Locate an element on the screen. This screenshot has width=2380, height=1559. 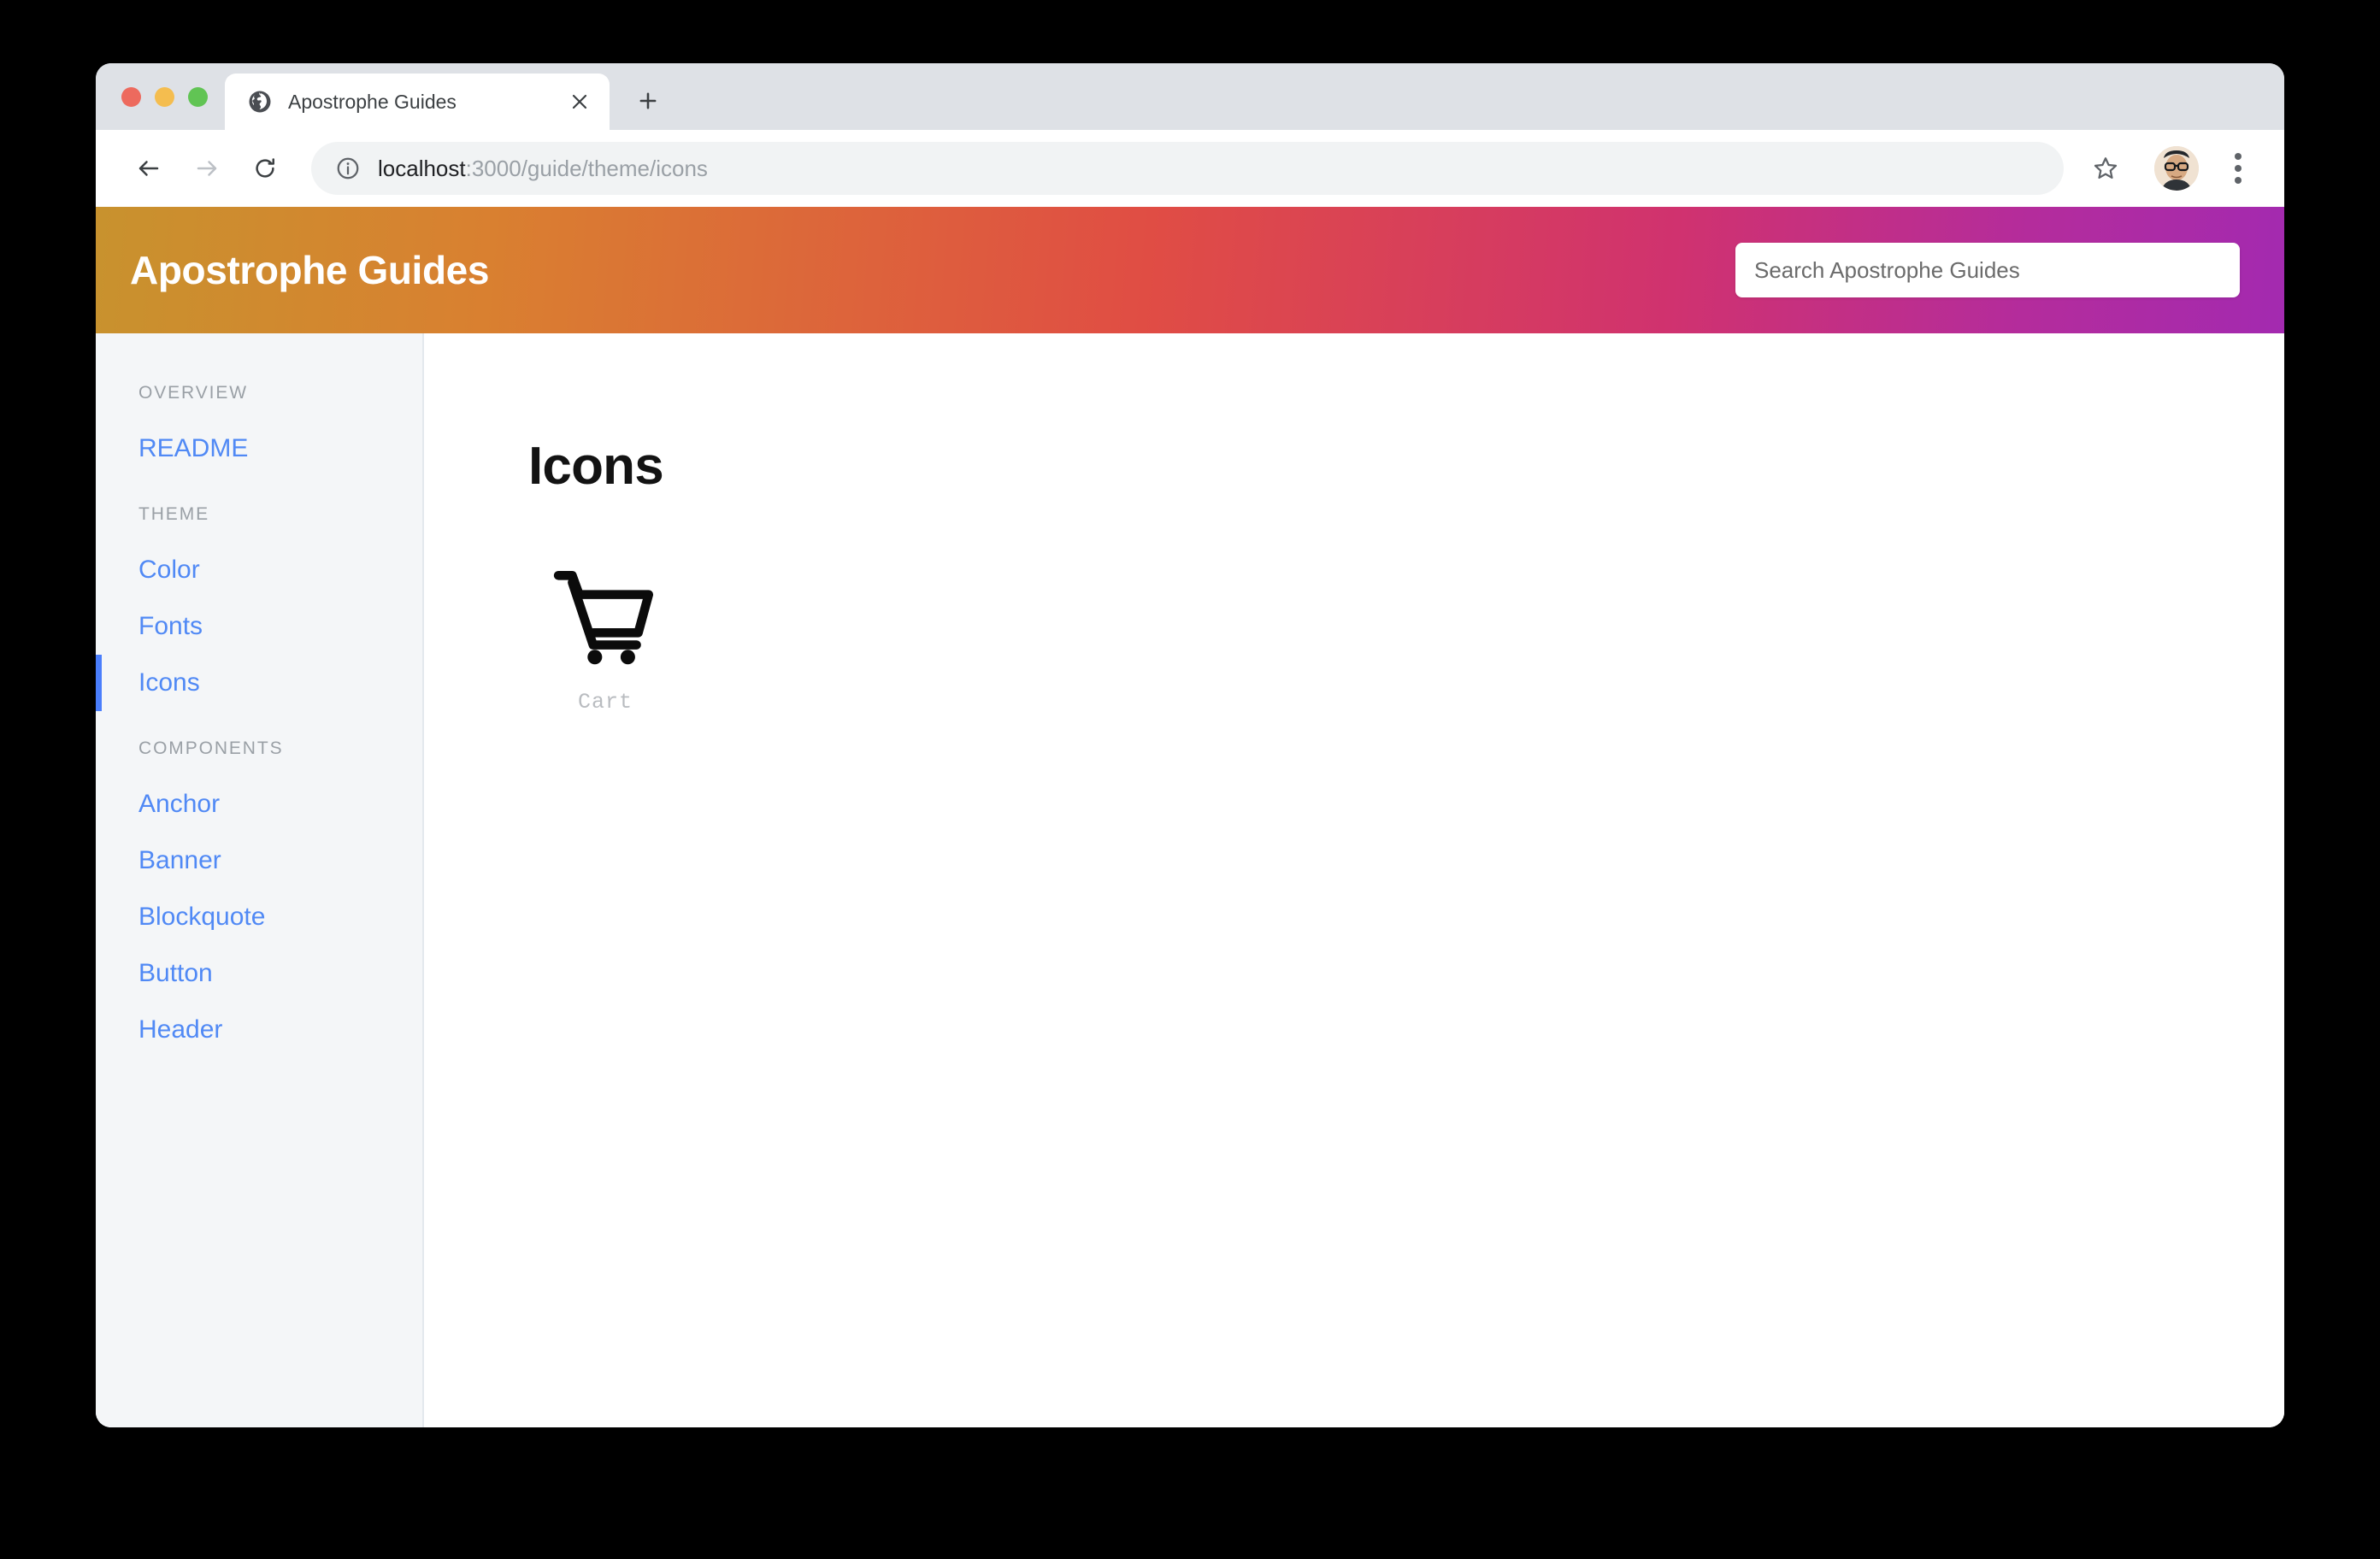
sidebar-heading-theme: THEME is located at coordinates (173, 514).